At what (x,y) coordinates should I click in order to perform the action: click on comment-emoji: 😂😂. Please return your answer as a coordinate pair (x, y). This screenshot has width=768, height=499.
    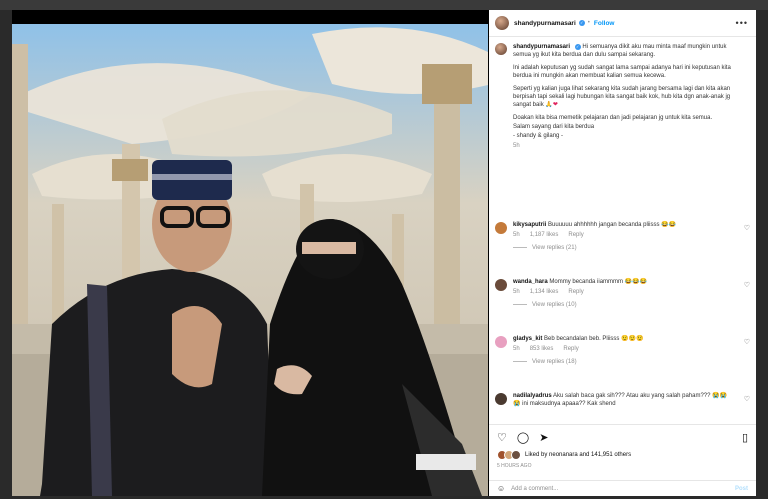
    Looking at the image, I should click on (669, 225).